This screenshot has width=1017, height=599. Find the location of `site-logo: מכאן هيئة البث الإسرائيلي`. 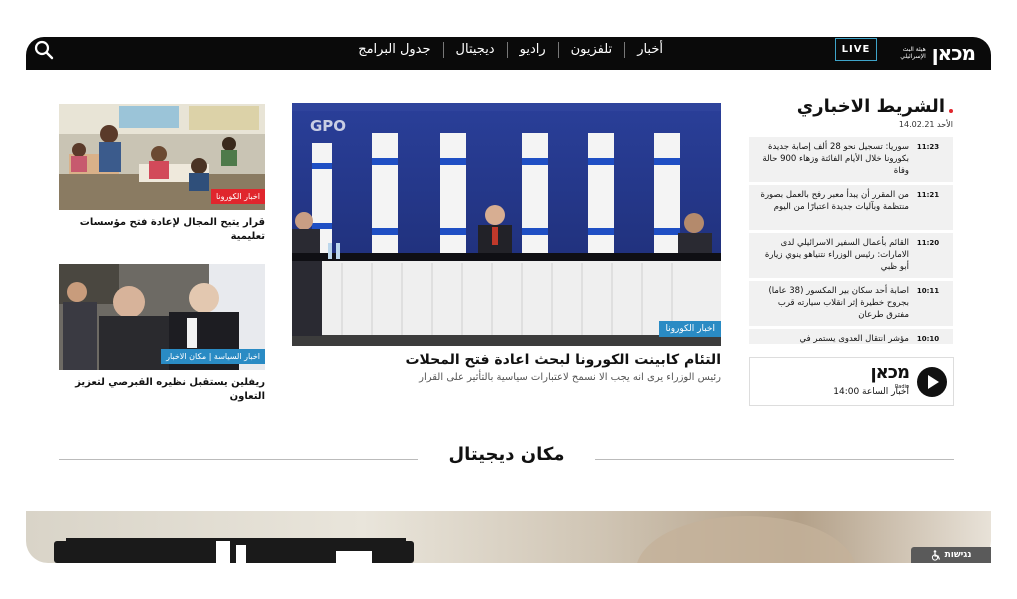

site-logo: מכאן هيئة البث الإسرائيلي is located at coordinates (937, 53).